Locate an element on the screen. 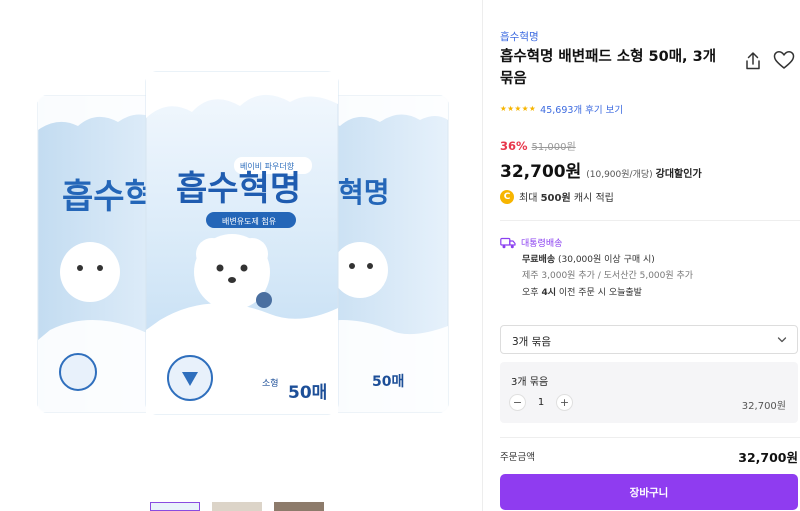 Image resolution: width=800 pixels, height=511 pixels. sale-tag: 강대할인가 is located at coordinates (678, 174).